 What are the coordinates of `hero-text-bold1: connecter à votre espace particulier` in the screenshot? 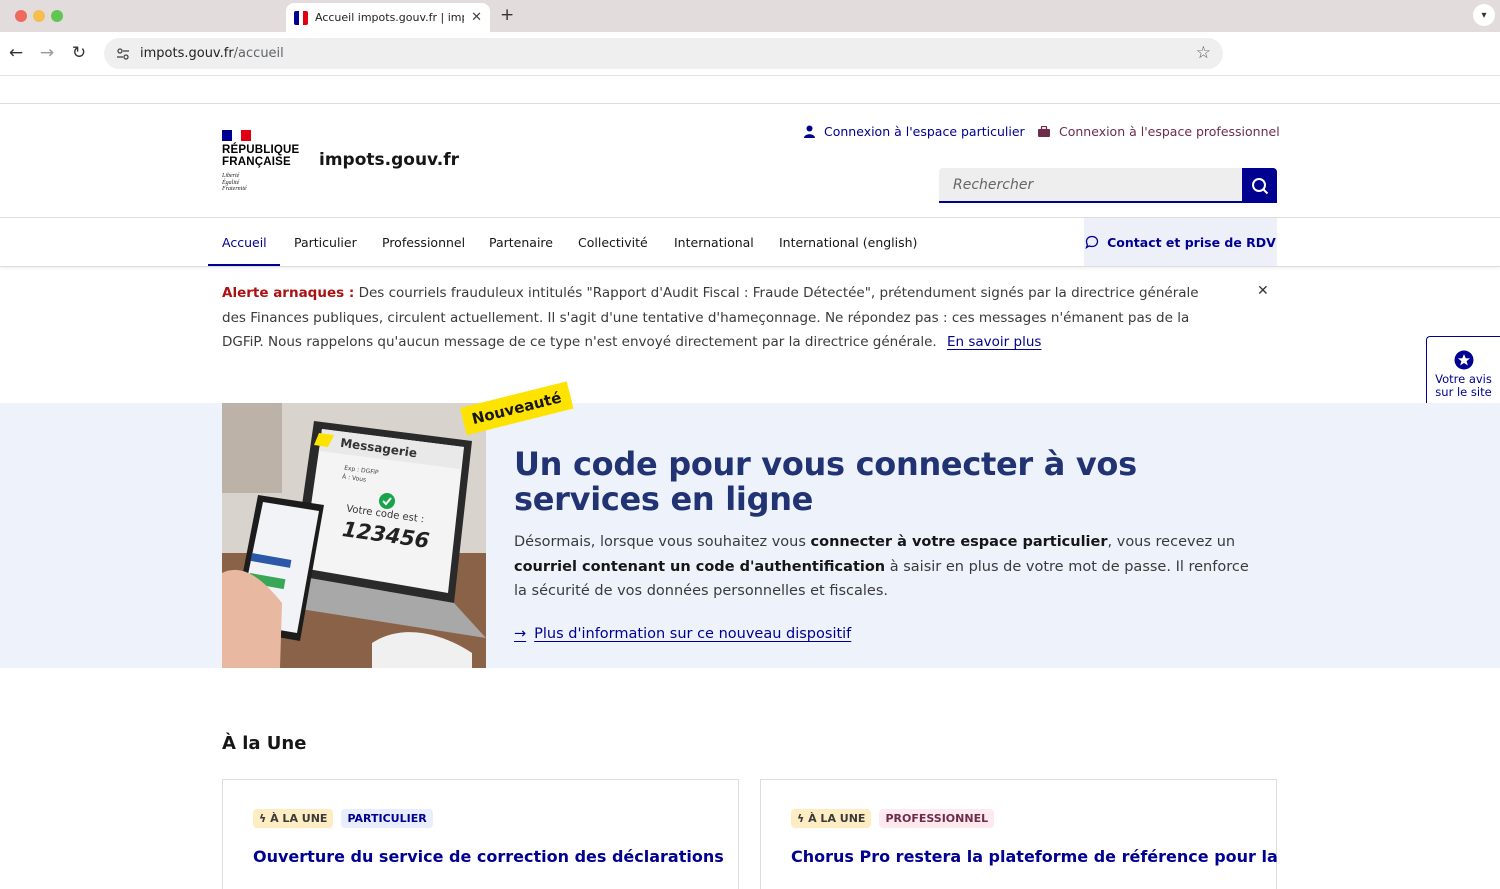 It's located at (959, 542).